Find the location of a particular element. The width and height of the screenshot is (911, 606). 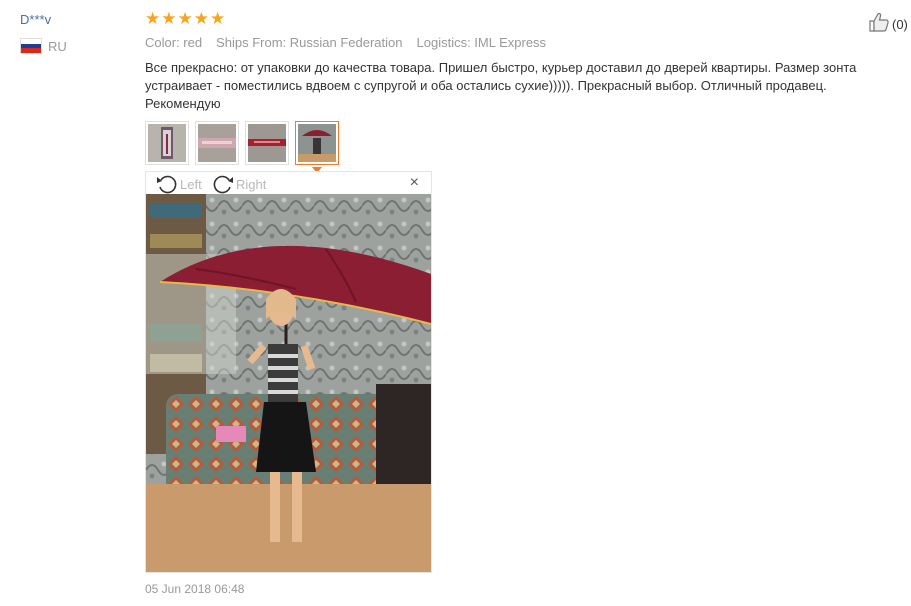

reviewer-name: D***v is located at coordinates (36, 19).